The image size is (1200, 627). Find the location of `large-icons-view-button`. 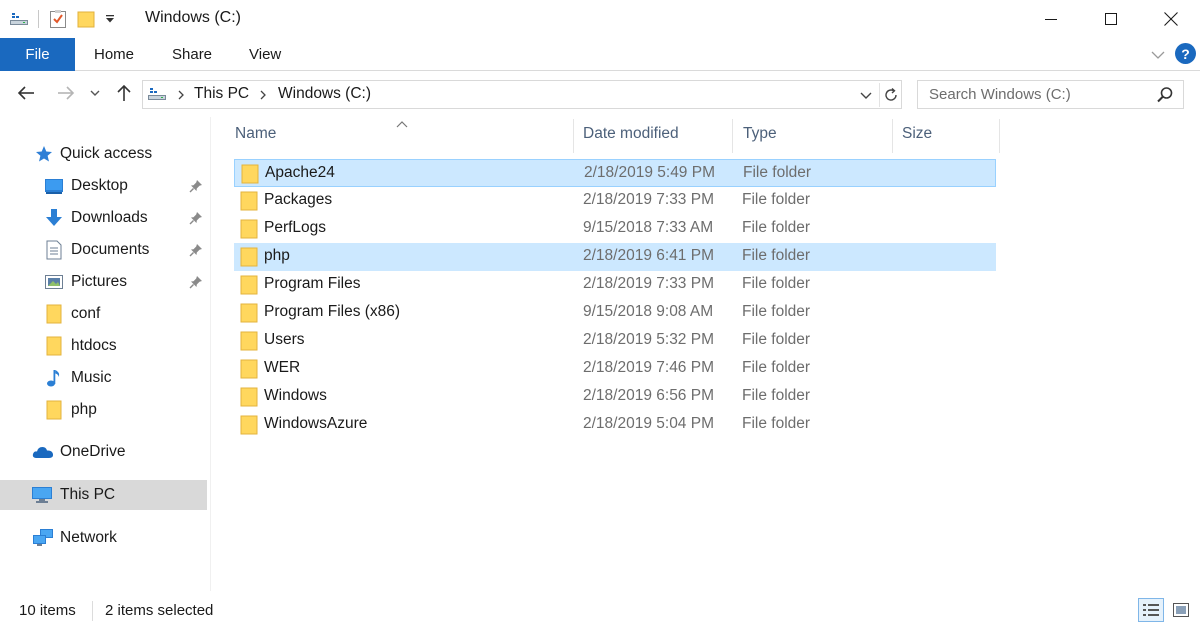

large-icons-view-button is located at coordinates (1181, 610).